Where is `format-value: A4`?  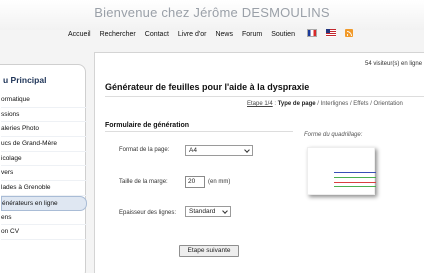 format-value: A4 is located at coordinates (193, 150).